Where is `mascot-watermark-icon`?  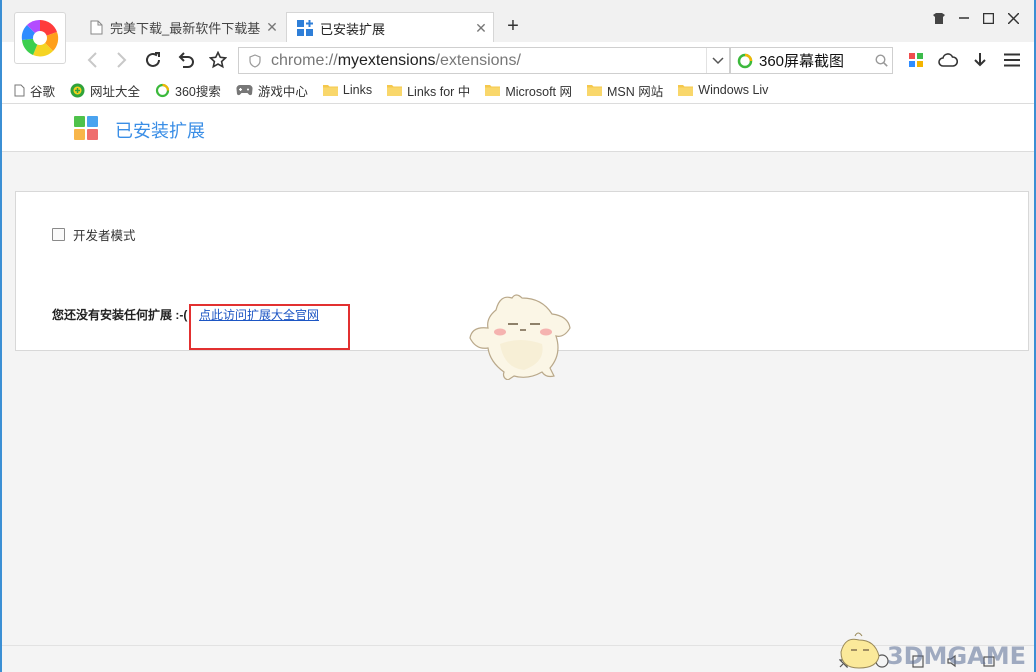
mascot-watermark-icon is located at coordinates (860, 650).